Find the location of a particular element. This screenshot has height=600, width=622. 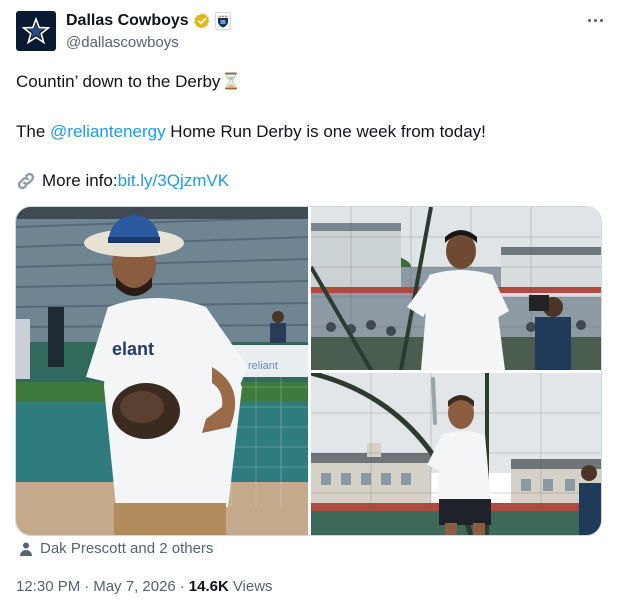

avatar is located at coordinates (36, 31).